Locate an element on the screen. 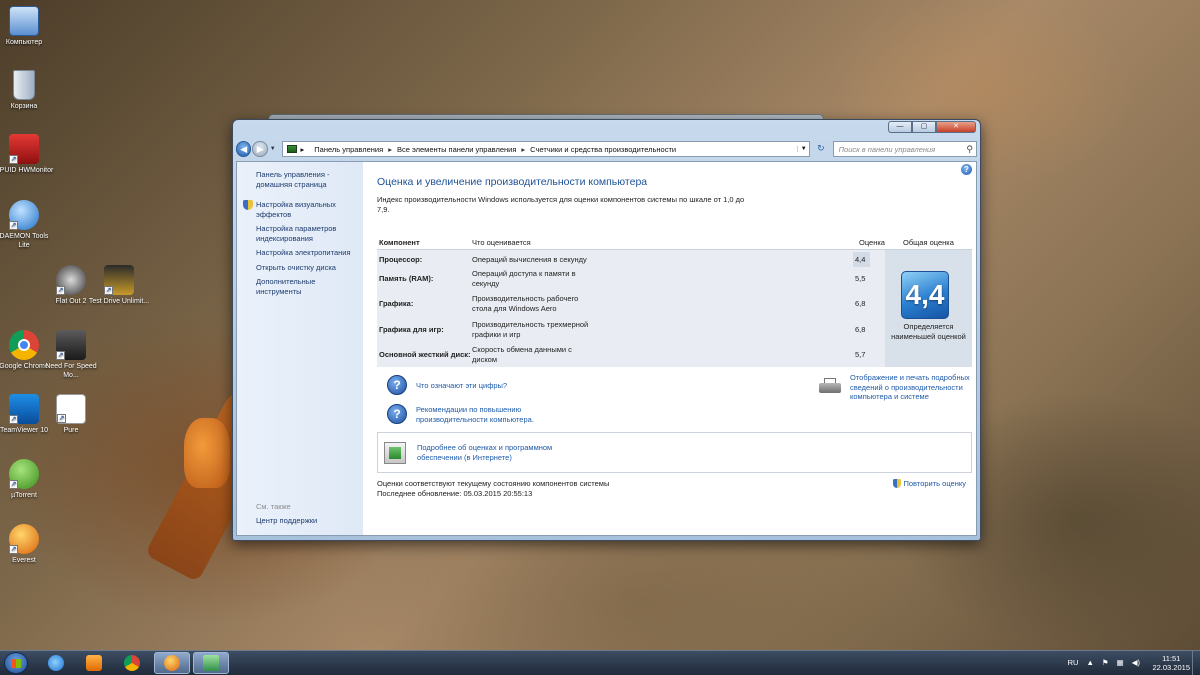 The width and height of the screenshot is (1200, 675). desktop-icon-daemon-tools: ↗ DAEMON Tools Lite is located at coordinates (27, 225).